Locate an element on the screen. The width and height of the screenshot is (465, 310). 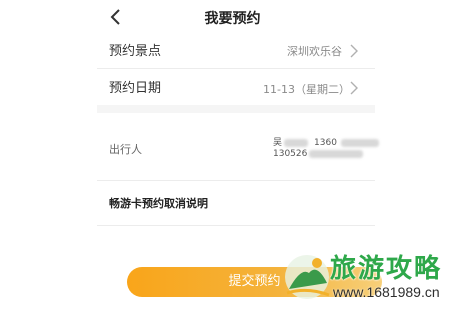
scenic-spot-row: 预约景点 深圳欢乐谷 is located at coordinates (236, 51).